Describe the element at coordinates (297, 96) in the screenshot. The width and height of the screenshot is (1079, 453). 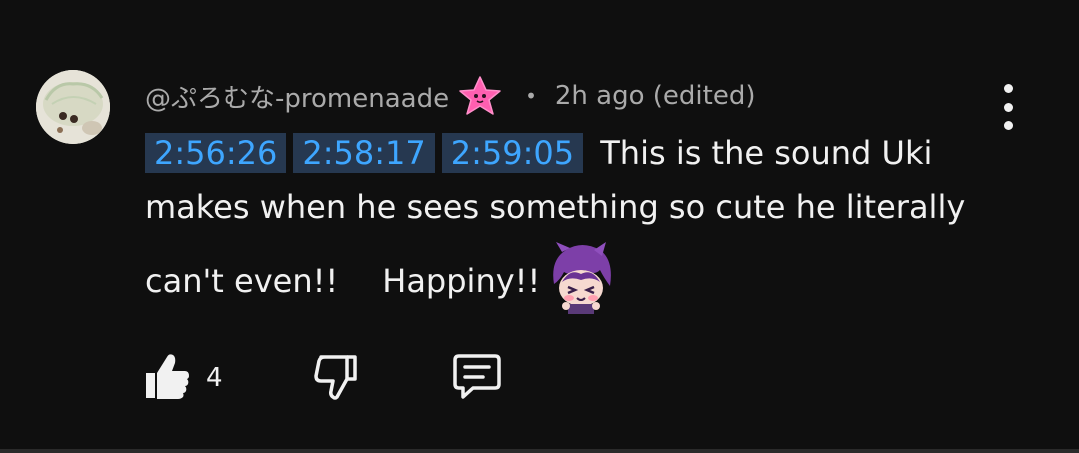
I see `author-handle: @ぷろむな-promenaade` at that location.